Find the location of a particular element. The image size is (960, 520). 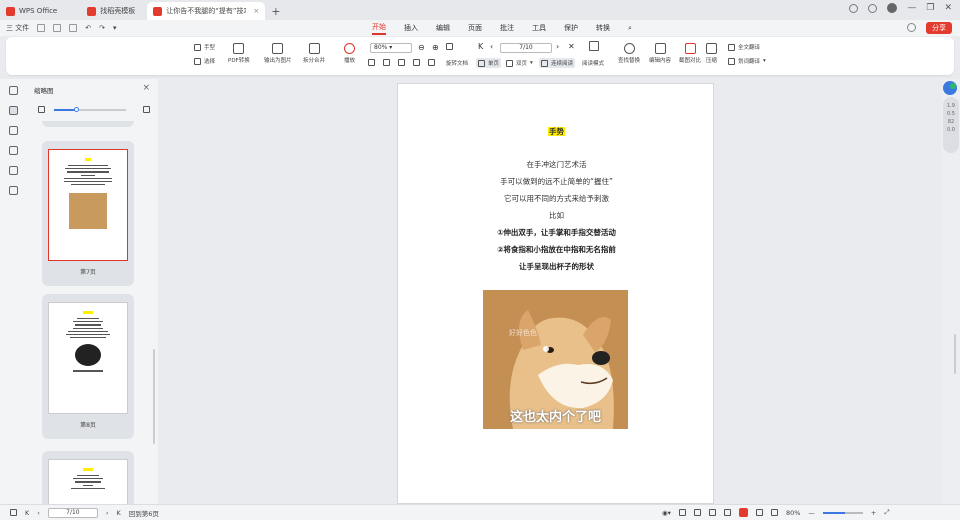

last-page-icon: ✕ is located at coordinates (571, 46).